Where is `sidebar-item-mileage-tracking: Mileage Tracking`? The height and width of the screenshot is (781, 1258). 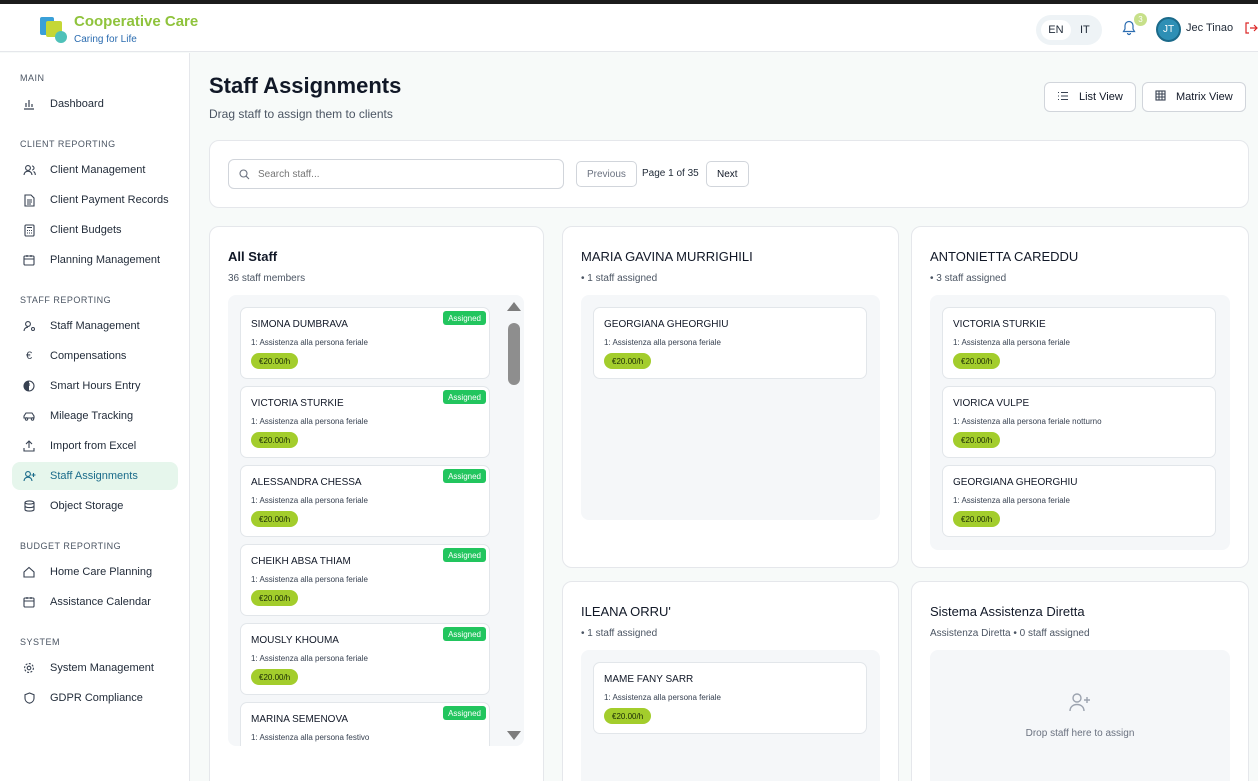
sidebar-item-mileage-tracking: Mileage Tracking is located at coordinates (95, 416).